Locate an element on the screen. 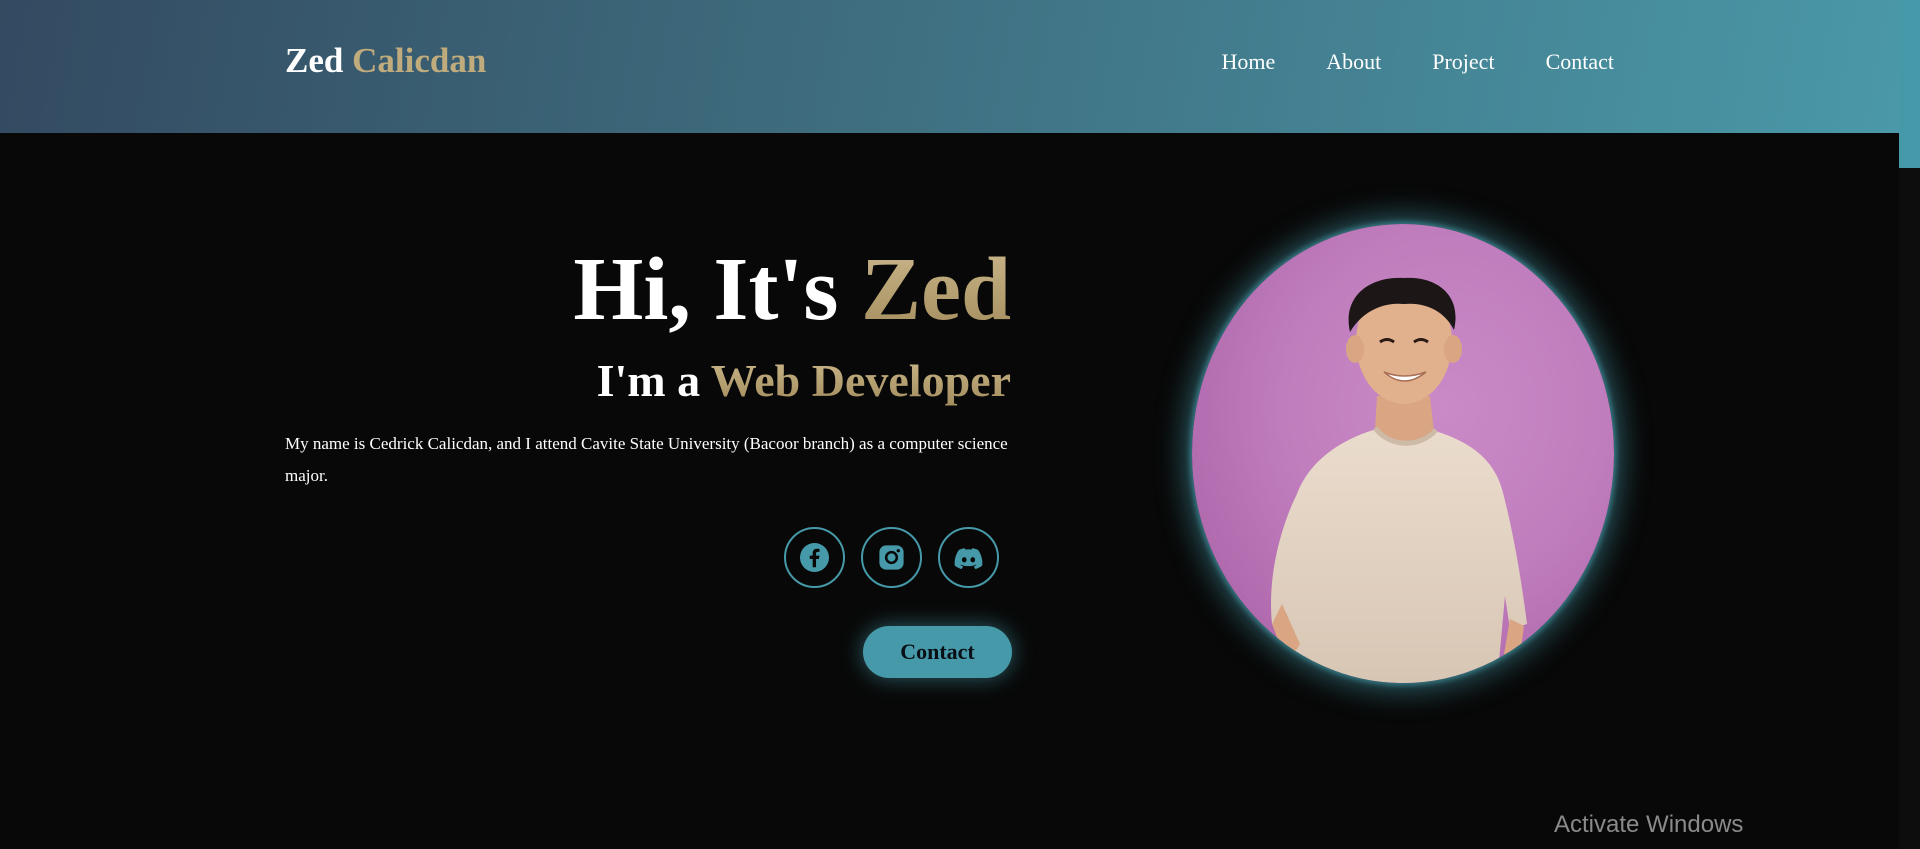  facebook-link is located at coordinates (814, 557).